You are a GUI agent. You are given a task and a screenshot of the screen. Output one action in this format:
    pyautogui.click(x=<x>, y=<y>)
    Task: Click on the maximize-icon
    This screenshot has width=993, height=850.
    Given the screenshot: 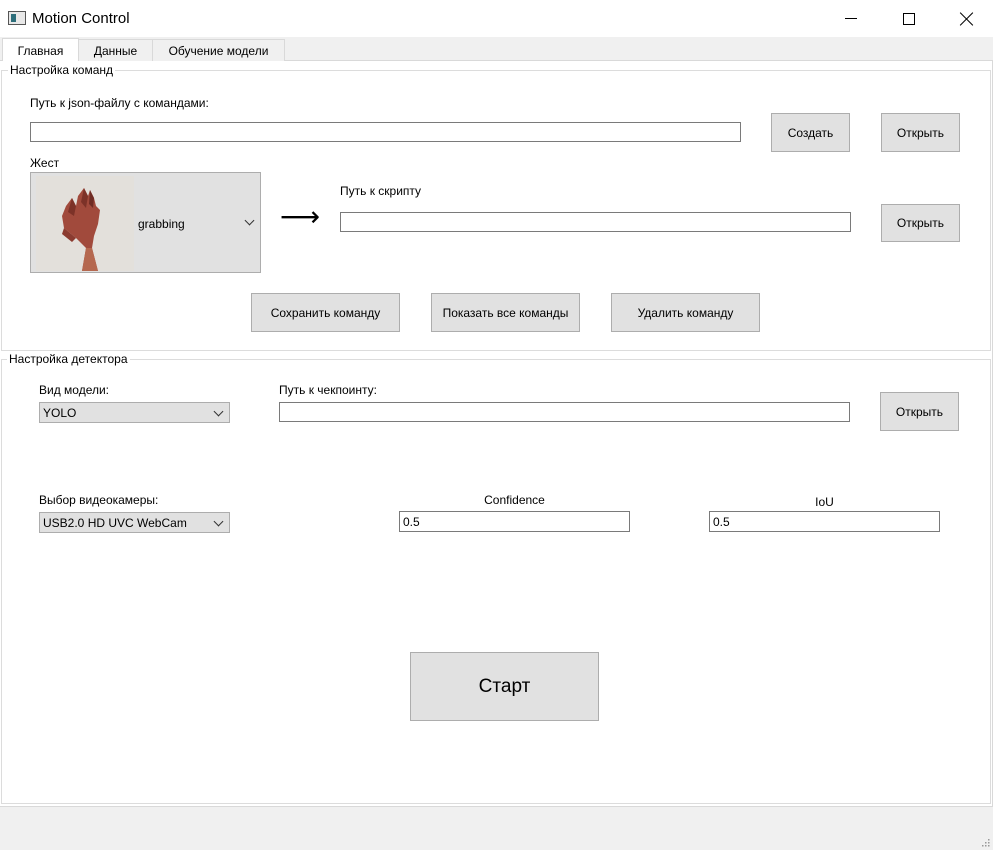 What is the action you would take?
    pyautogui.click(x=909, y=18)
    